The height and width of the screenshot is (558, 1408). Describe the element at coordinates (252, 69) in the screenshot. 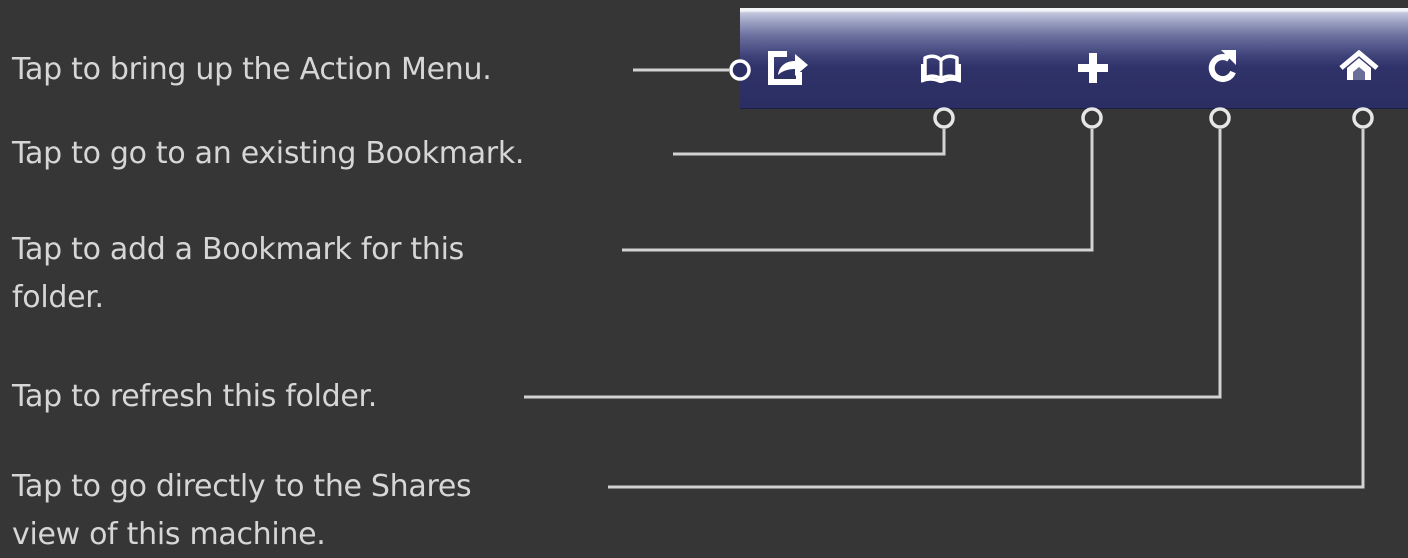

I see `callout-text-action: Tap to bring up the Action Menu.` at that location.